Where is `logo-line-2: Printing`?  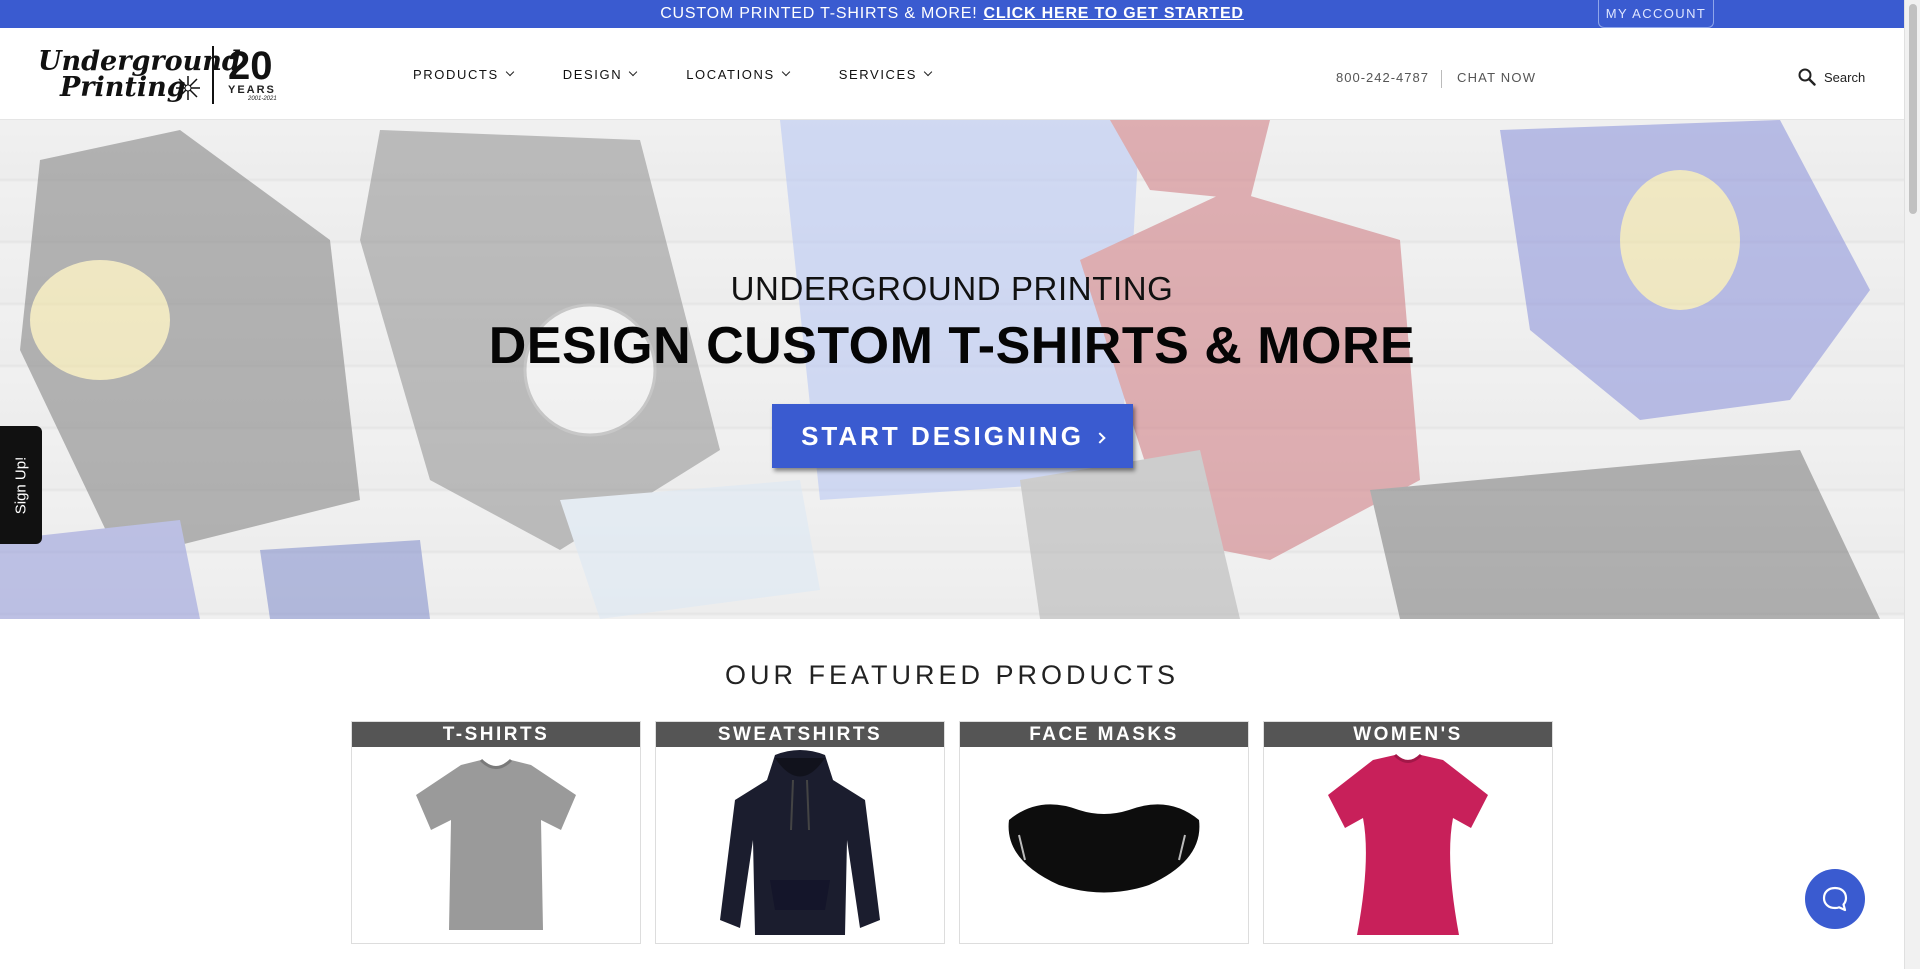 logo-line-2: Printing is located at coordinates (123, 87).